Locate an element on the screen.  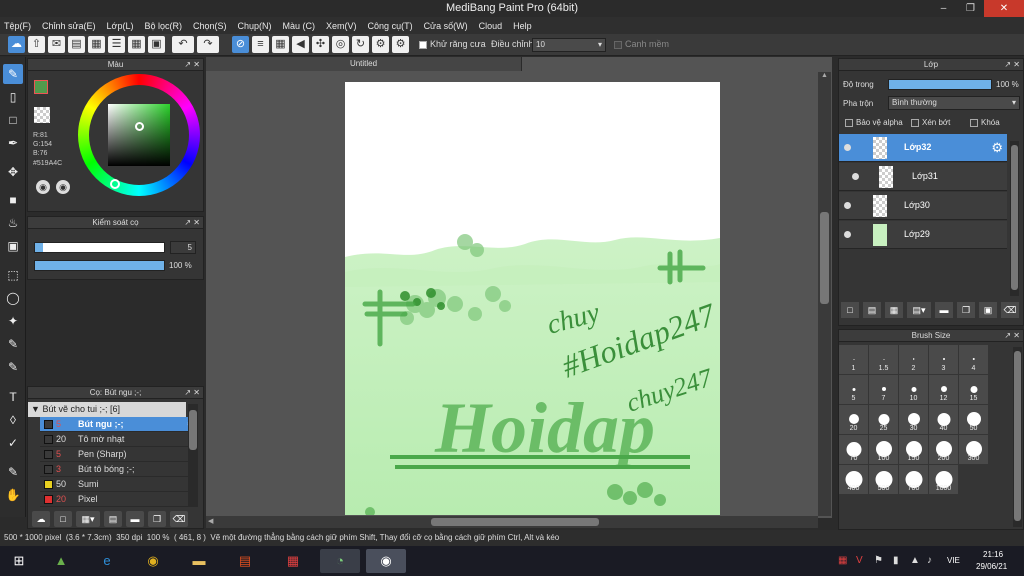
brush-size-scrollbar is located at coordinates (1017, 437).